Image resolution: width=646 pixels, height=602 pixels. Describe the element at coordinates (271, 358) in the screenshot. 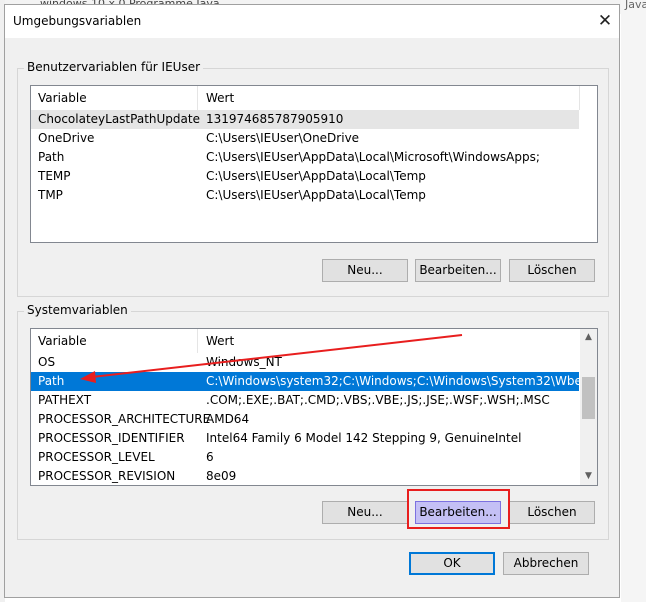

I see `annotation-arrow-icon` at that location.